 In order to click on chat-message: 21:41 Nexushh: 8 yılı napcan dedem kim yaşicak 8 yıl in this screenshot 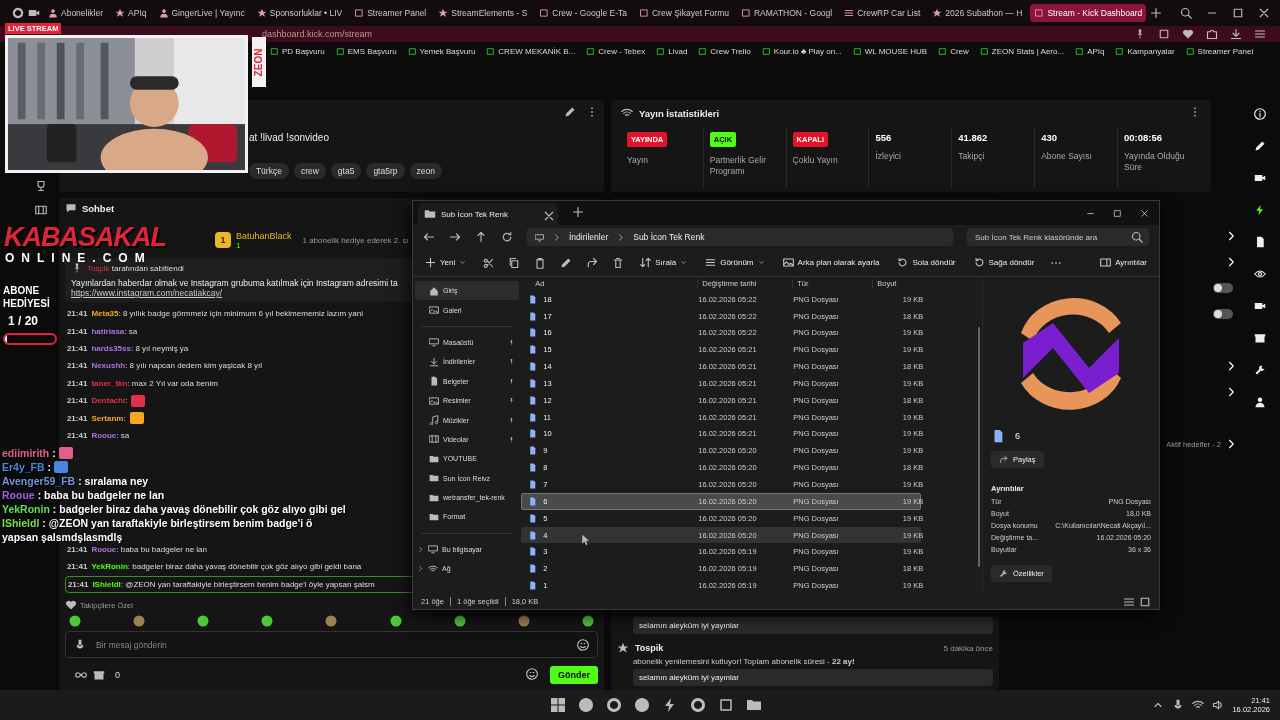, I will do `click(164, 366)`.